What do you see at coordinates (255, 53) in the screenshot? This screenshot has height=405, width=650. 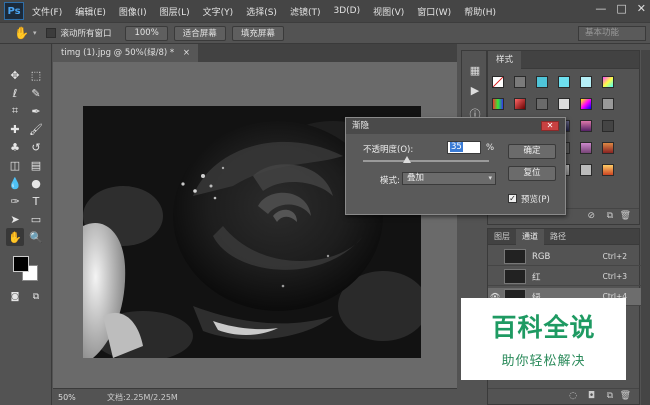 I see `document-tab-bar: timg (1).jpg @ 50%(绿/8) * ×` at bounding box center [255, 53].